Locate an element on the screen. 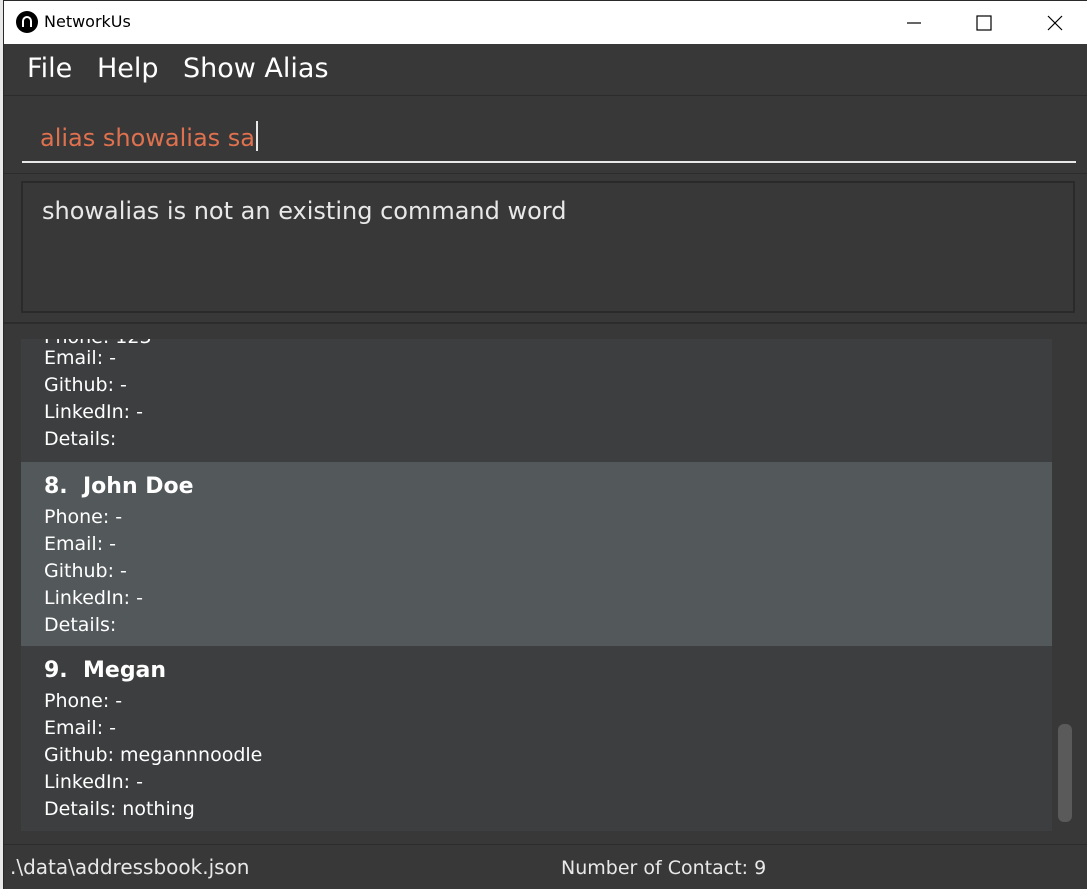  command-box-area: alias showalias sa is located at coordinates (545, 135).